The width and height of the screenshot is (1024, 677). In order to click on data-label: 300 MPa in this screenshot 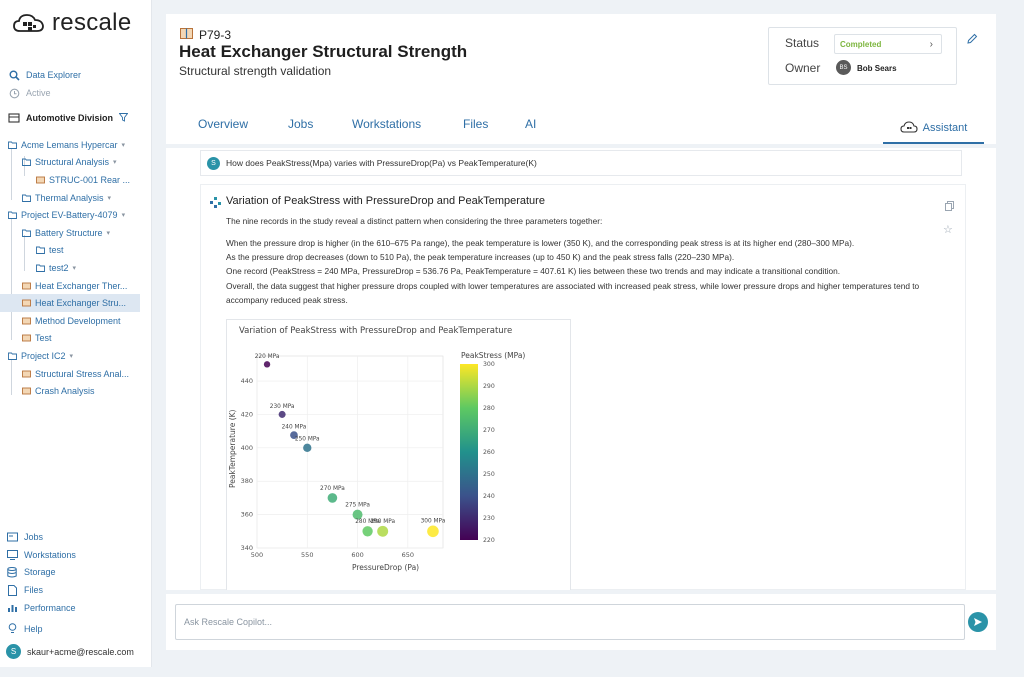, I will do `click(433, 522)`.